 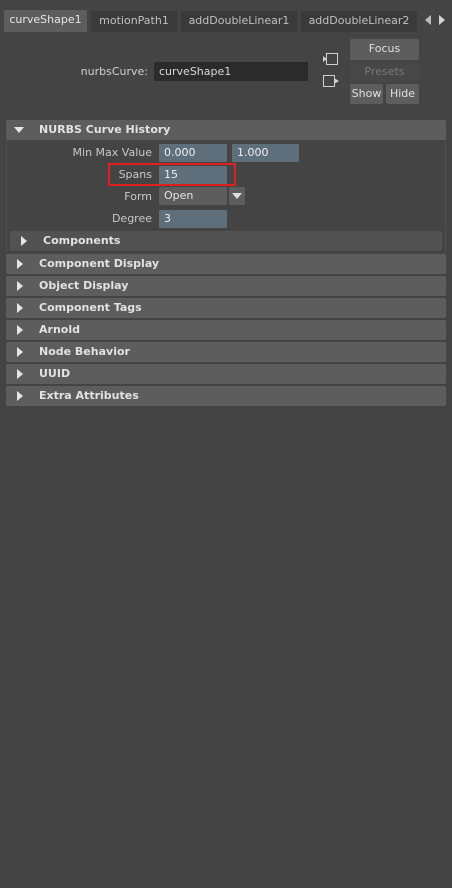 I want to click on section-object-display: Object Display, so click(x=226, y=286).